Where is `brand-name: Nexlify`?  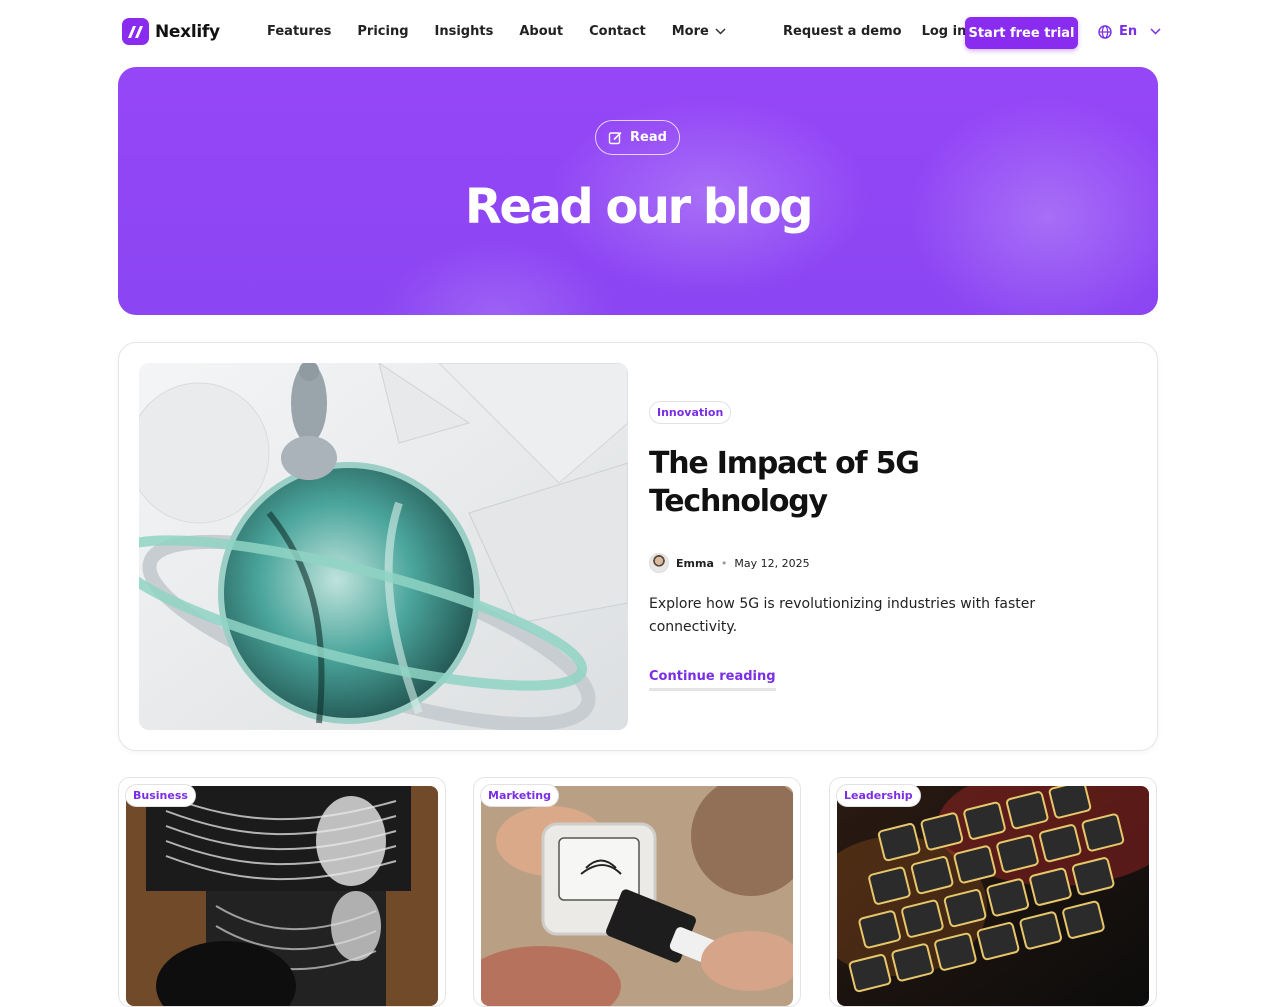
brand-name: Nexlify is located at coordinates (187, 31).